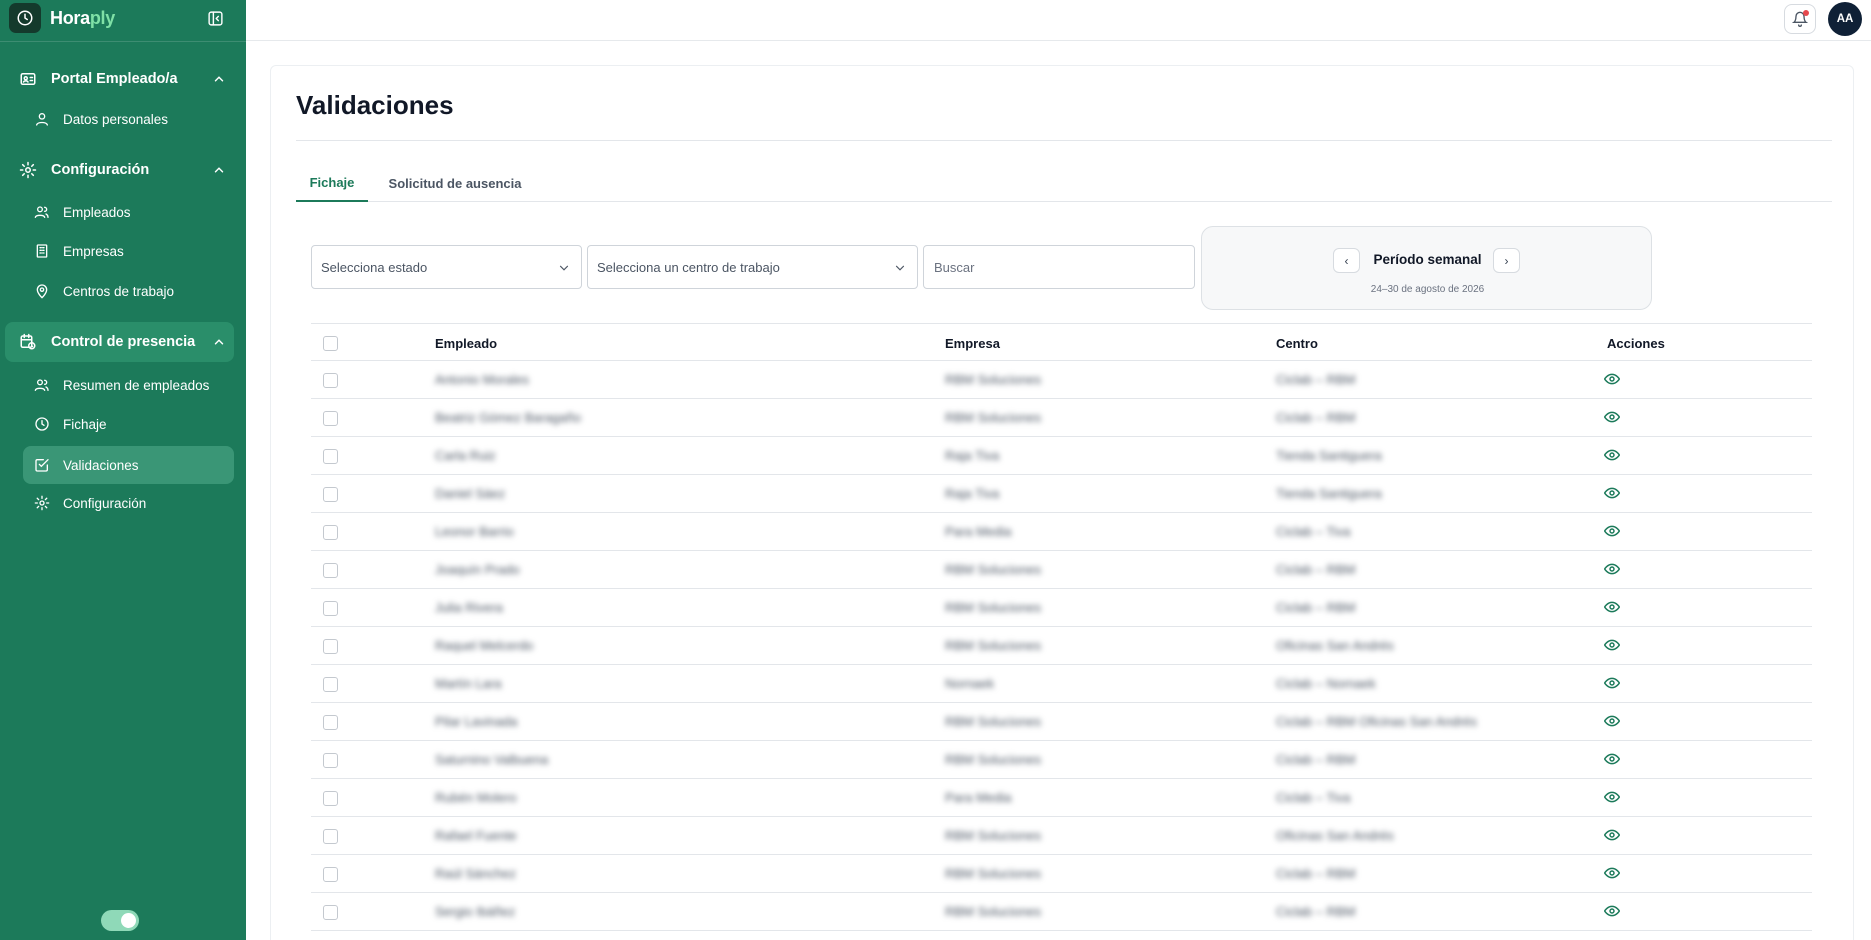 The image size is (1871, 940). Describe the element at coordinates (492, 759) in the screenshot. I see `employee-cell: Saturnino Valbuena` at that location.